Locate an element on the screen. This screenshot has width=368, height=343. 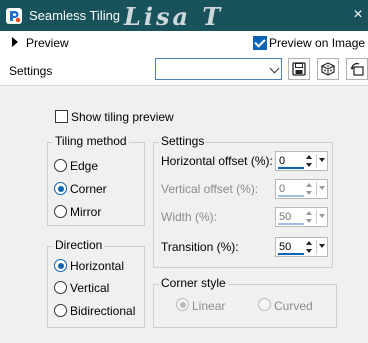
tiling-mirror-label: Mirror is located at coordinates (85, 212).